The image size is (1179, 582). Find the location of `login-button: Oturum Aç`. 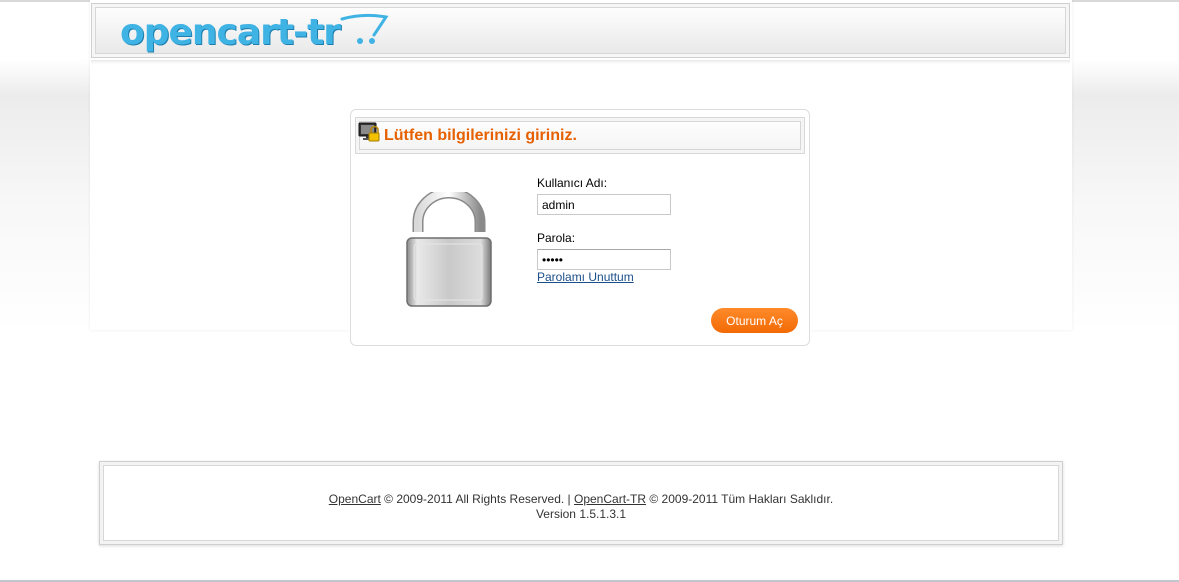

login-button: Oturum Aç is located at coordinates (754, 320).